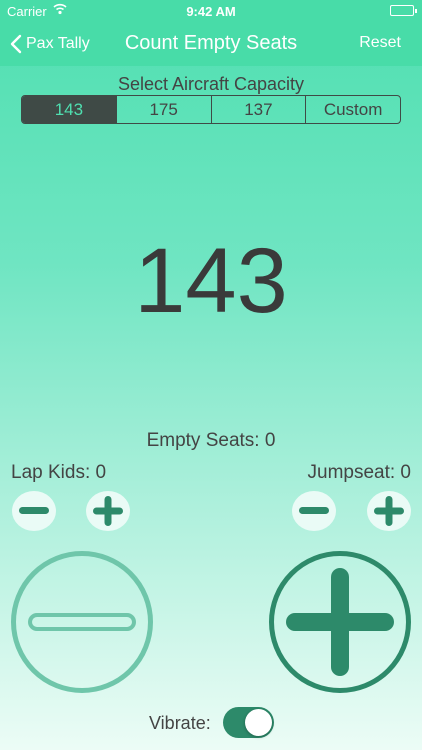  What do you see at coordinates (163, 109) in the screenshot?
I see `capacity-option-175: 175` at bounding box center [163, 109].